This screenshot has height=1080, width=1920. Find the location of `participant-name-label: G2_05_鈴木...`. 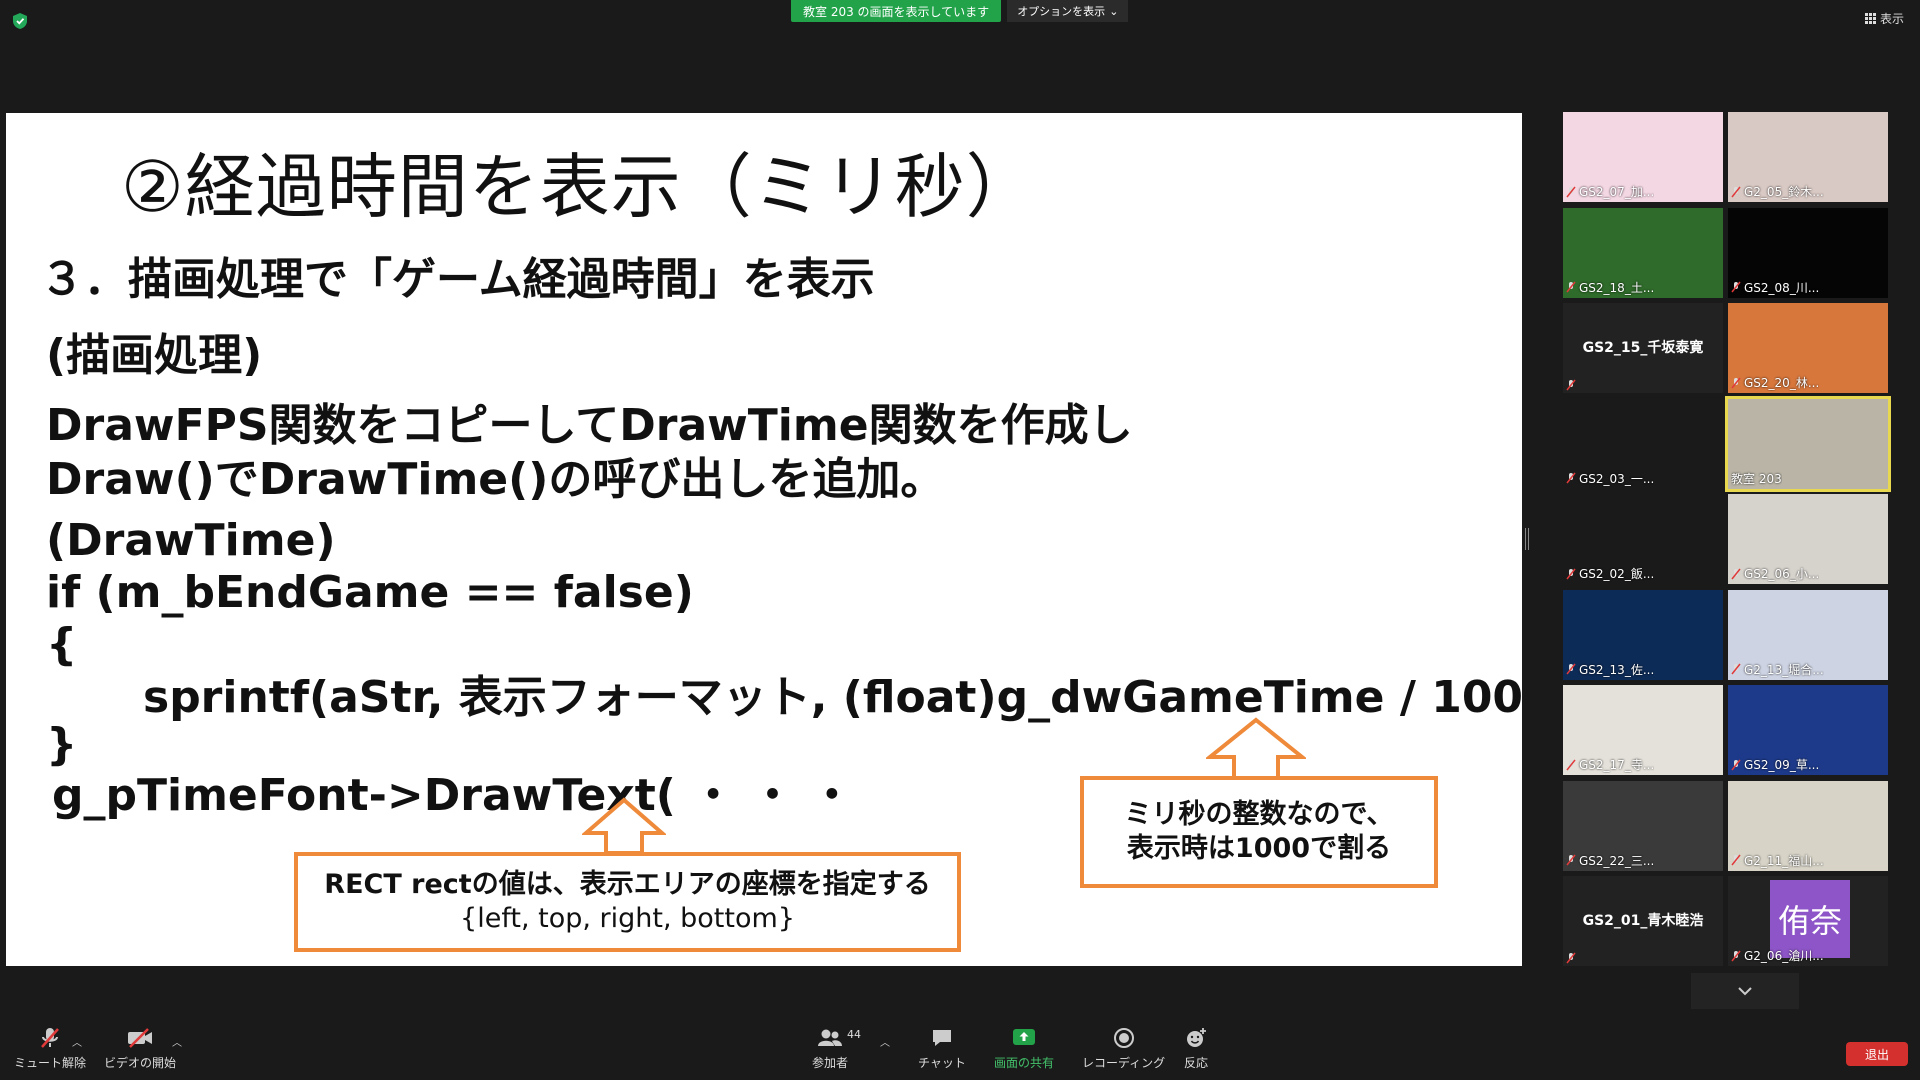

participant-name-label: G2_05_鈴木... is located at coordinates (1777, 191).